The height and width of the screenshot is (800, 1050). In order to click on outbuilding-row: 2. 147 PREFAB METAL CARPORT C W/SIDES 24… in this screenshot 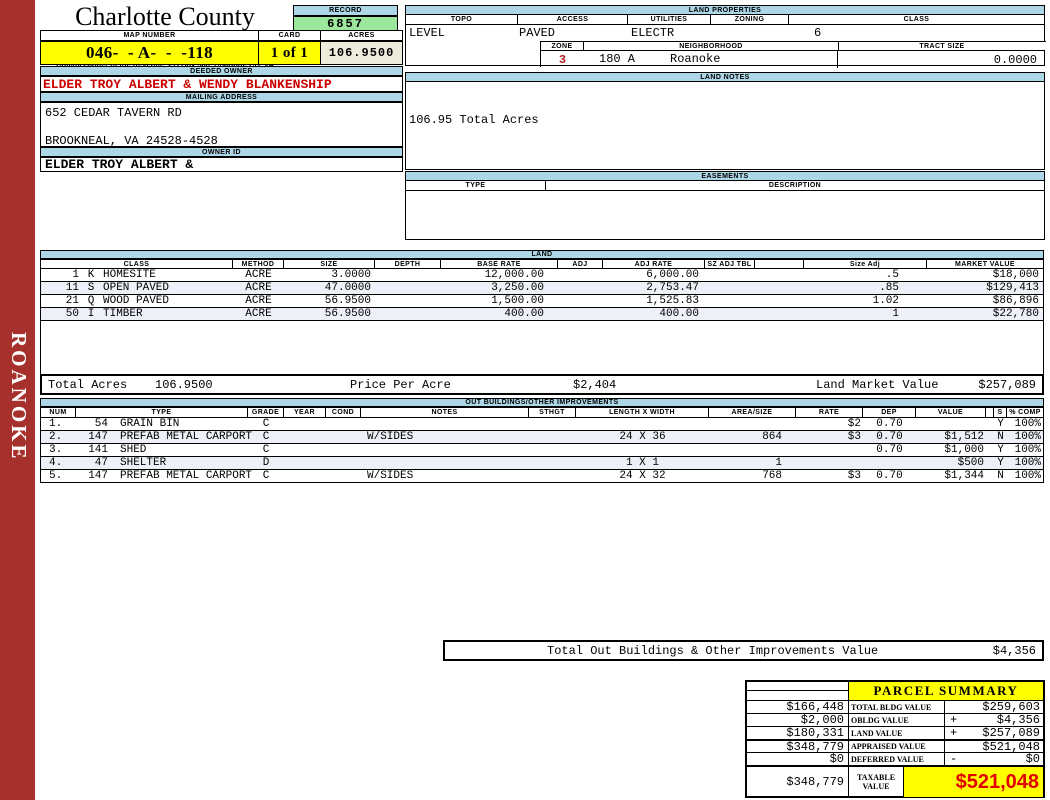, I will do `click(542, 437)`.